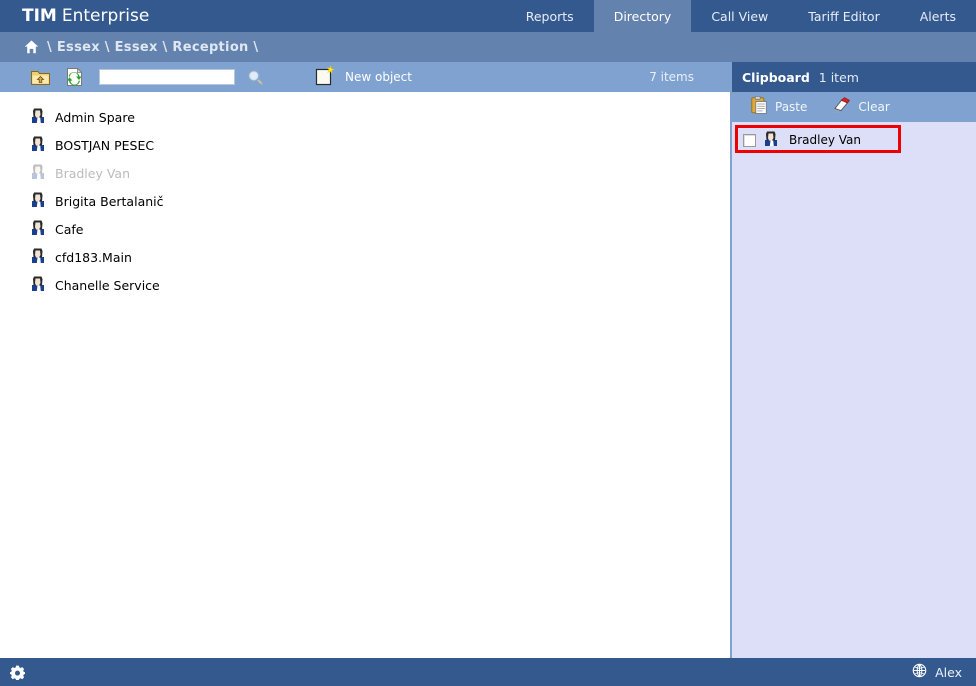 The image size is (976, 686). Describe the element at coordinates (919, 672) in the screenshot. I see `globe-icon` at that location.